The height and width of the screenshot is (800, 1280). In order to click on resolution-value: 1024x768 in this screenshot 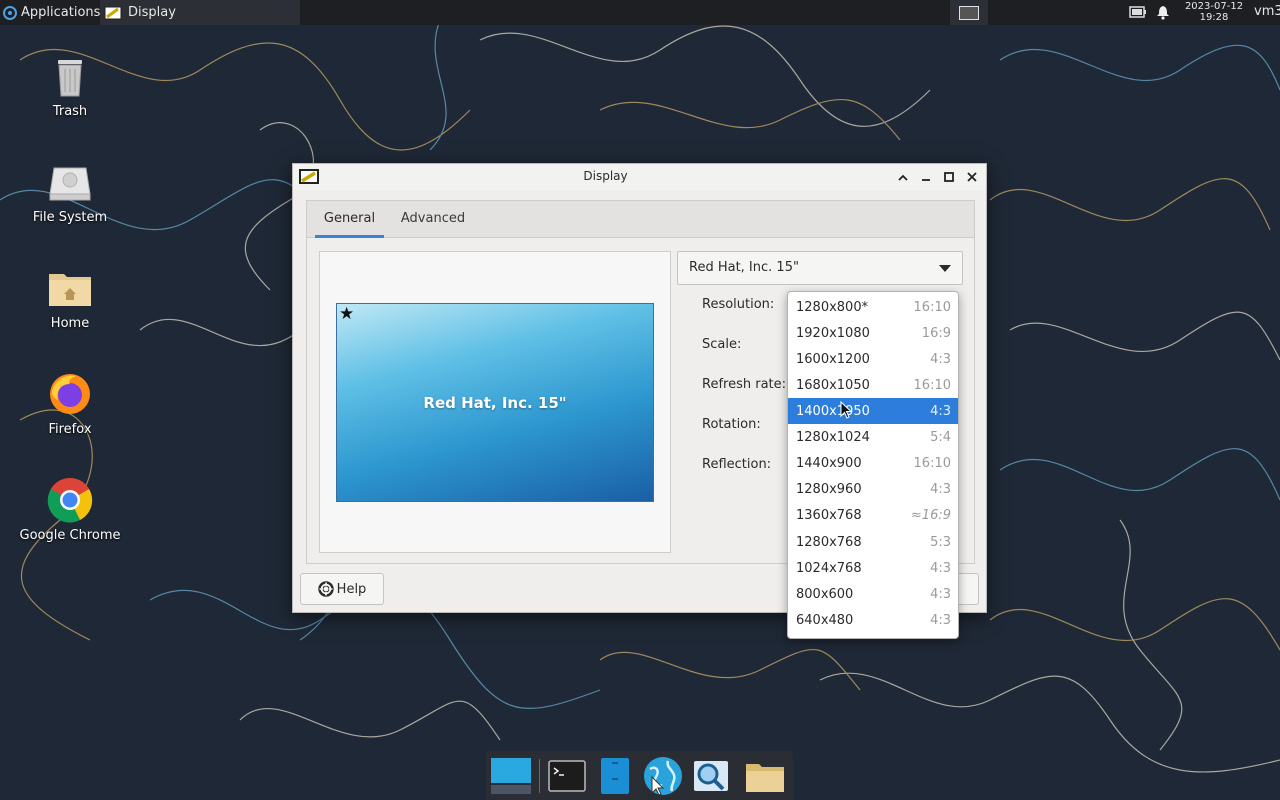, I will do `click(829, 568)`.